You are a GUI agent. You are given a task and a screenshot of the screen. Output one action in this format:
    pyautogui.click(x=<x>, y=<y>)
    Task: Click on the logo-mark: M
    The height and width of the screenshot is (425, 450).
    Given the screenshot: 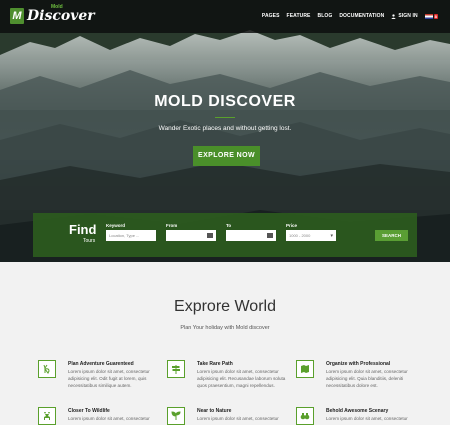 What is the action you would take?
    pyautogui.click(x=17, y=16)
    